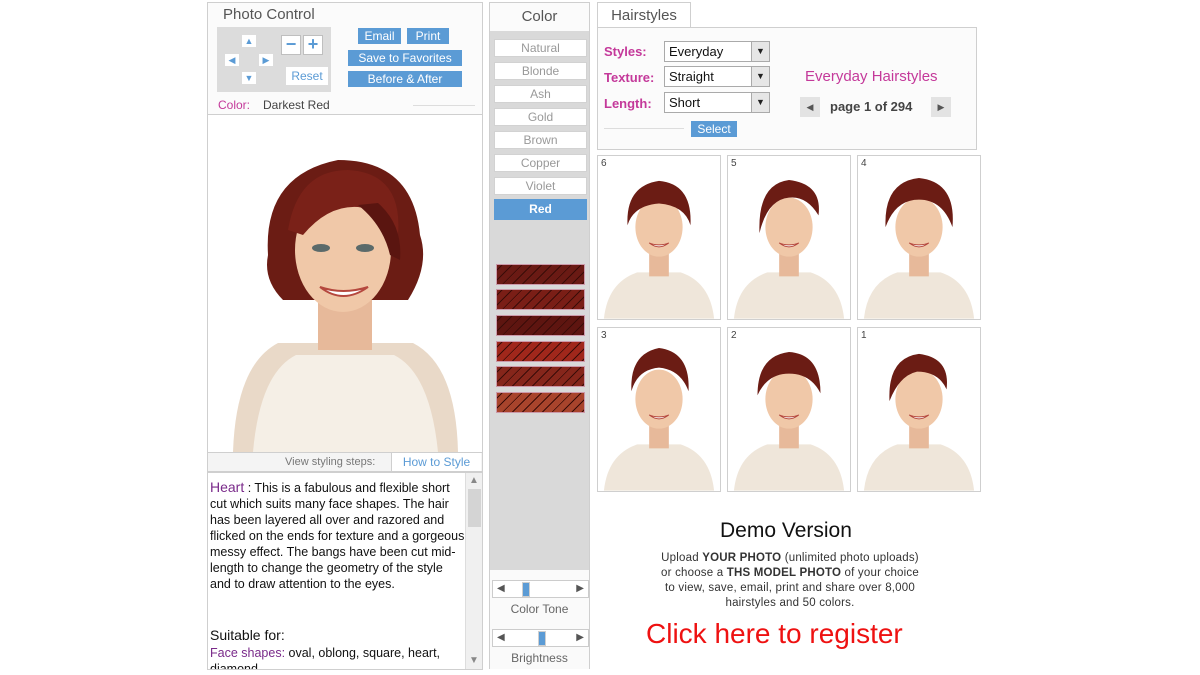 This screenshot has width=1200, height=675. I want to click on hairstyle-thumbnail: 2, so click(789, 409).